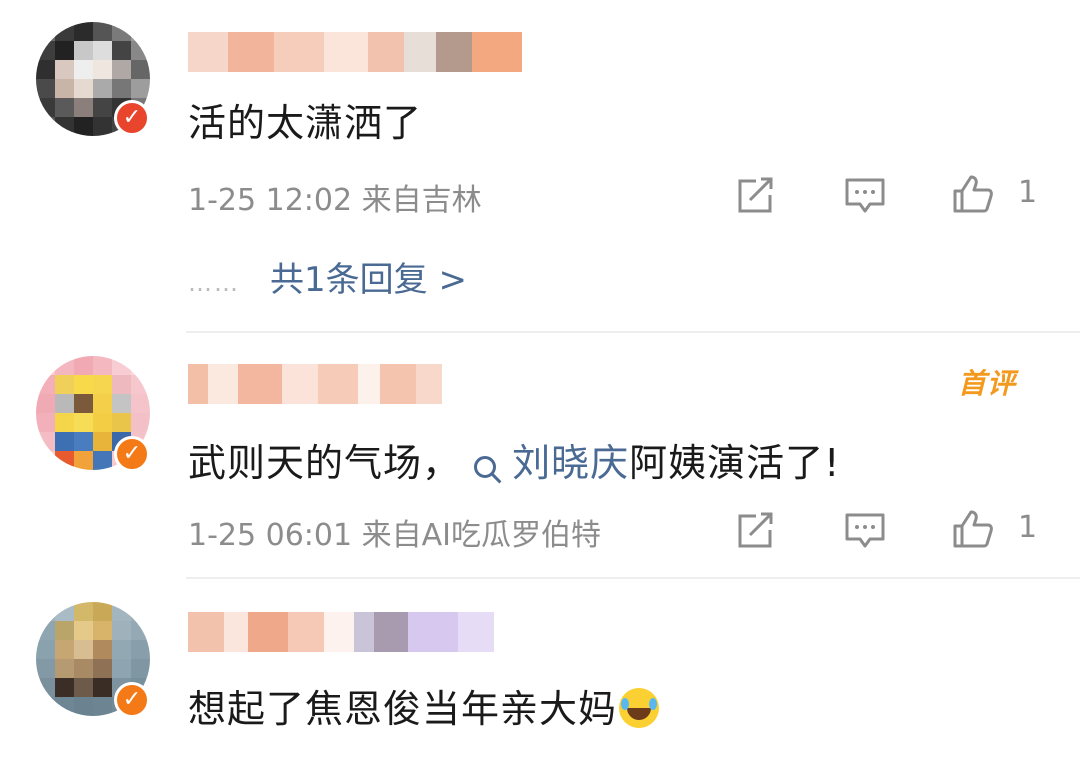 The width and height of the screenshot is (1080, 758). I want to click on first-comment-badge: 首评, so click(987, 383).